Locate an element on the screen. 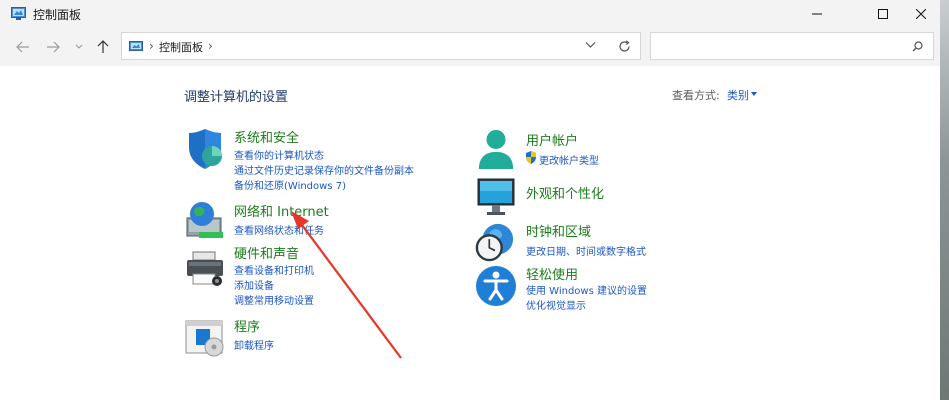  monitor-icon is located at coordinates (496, 196).